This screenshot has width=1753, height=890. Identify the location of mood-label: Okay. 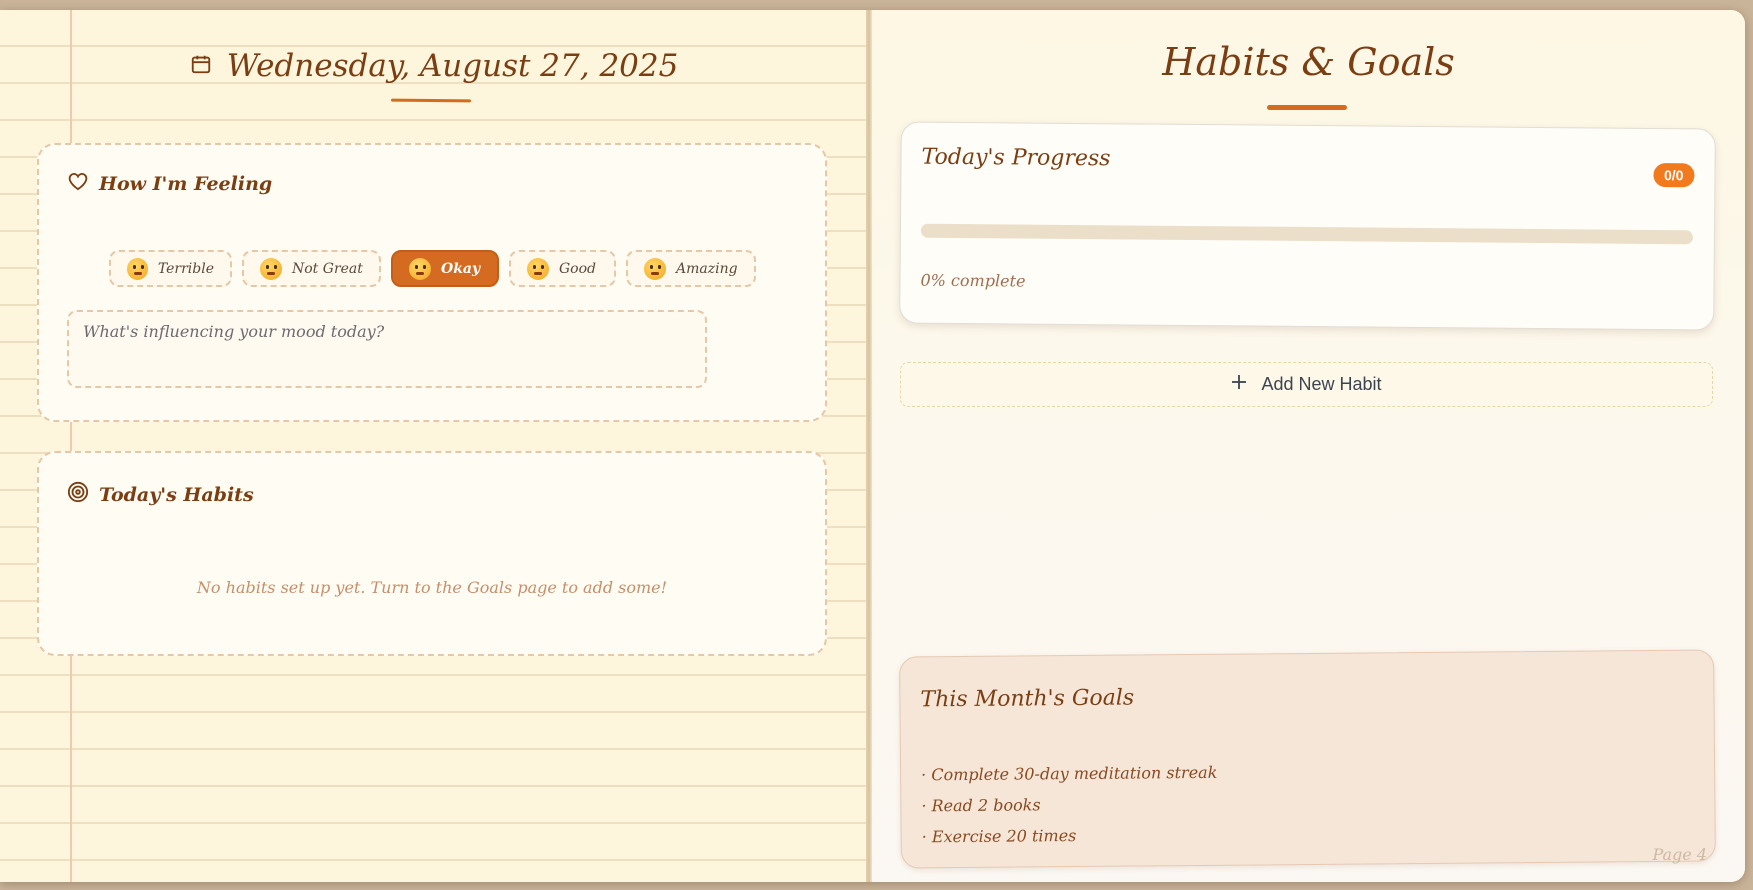
(461, 268).